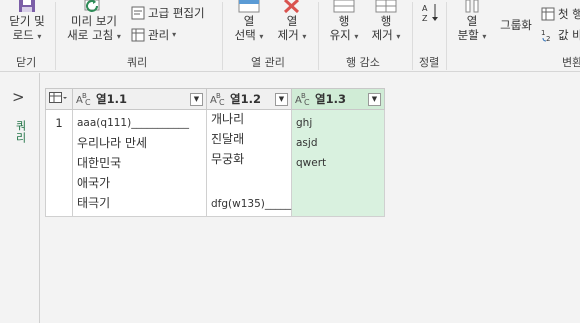 Image resolution: width=580 pixels, height=323 pixels. What do you see at coordinates (92, 6) in the screenshot?
I see `refresh-icon` at bounding box center [92, 6].